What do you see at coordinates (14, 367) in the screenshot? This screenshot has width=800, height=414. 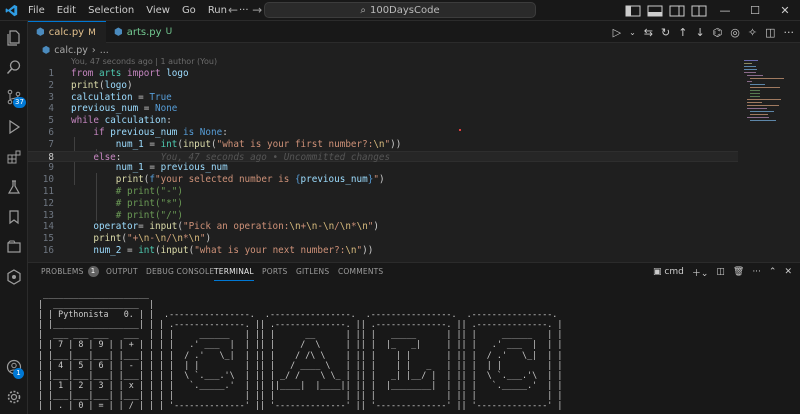 I see `accounts-icon: 1` at bounding box center [14, 367].